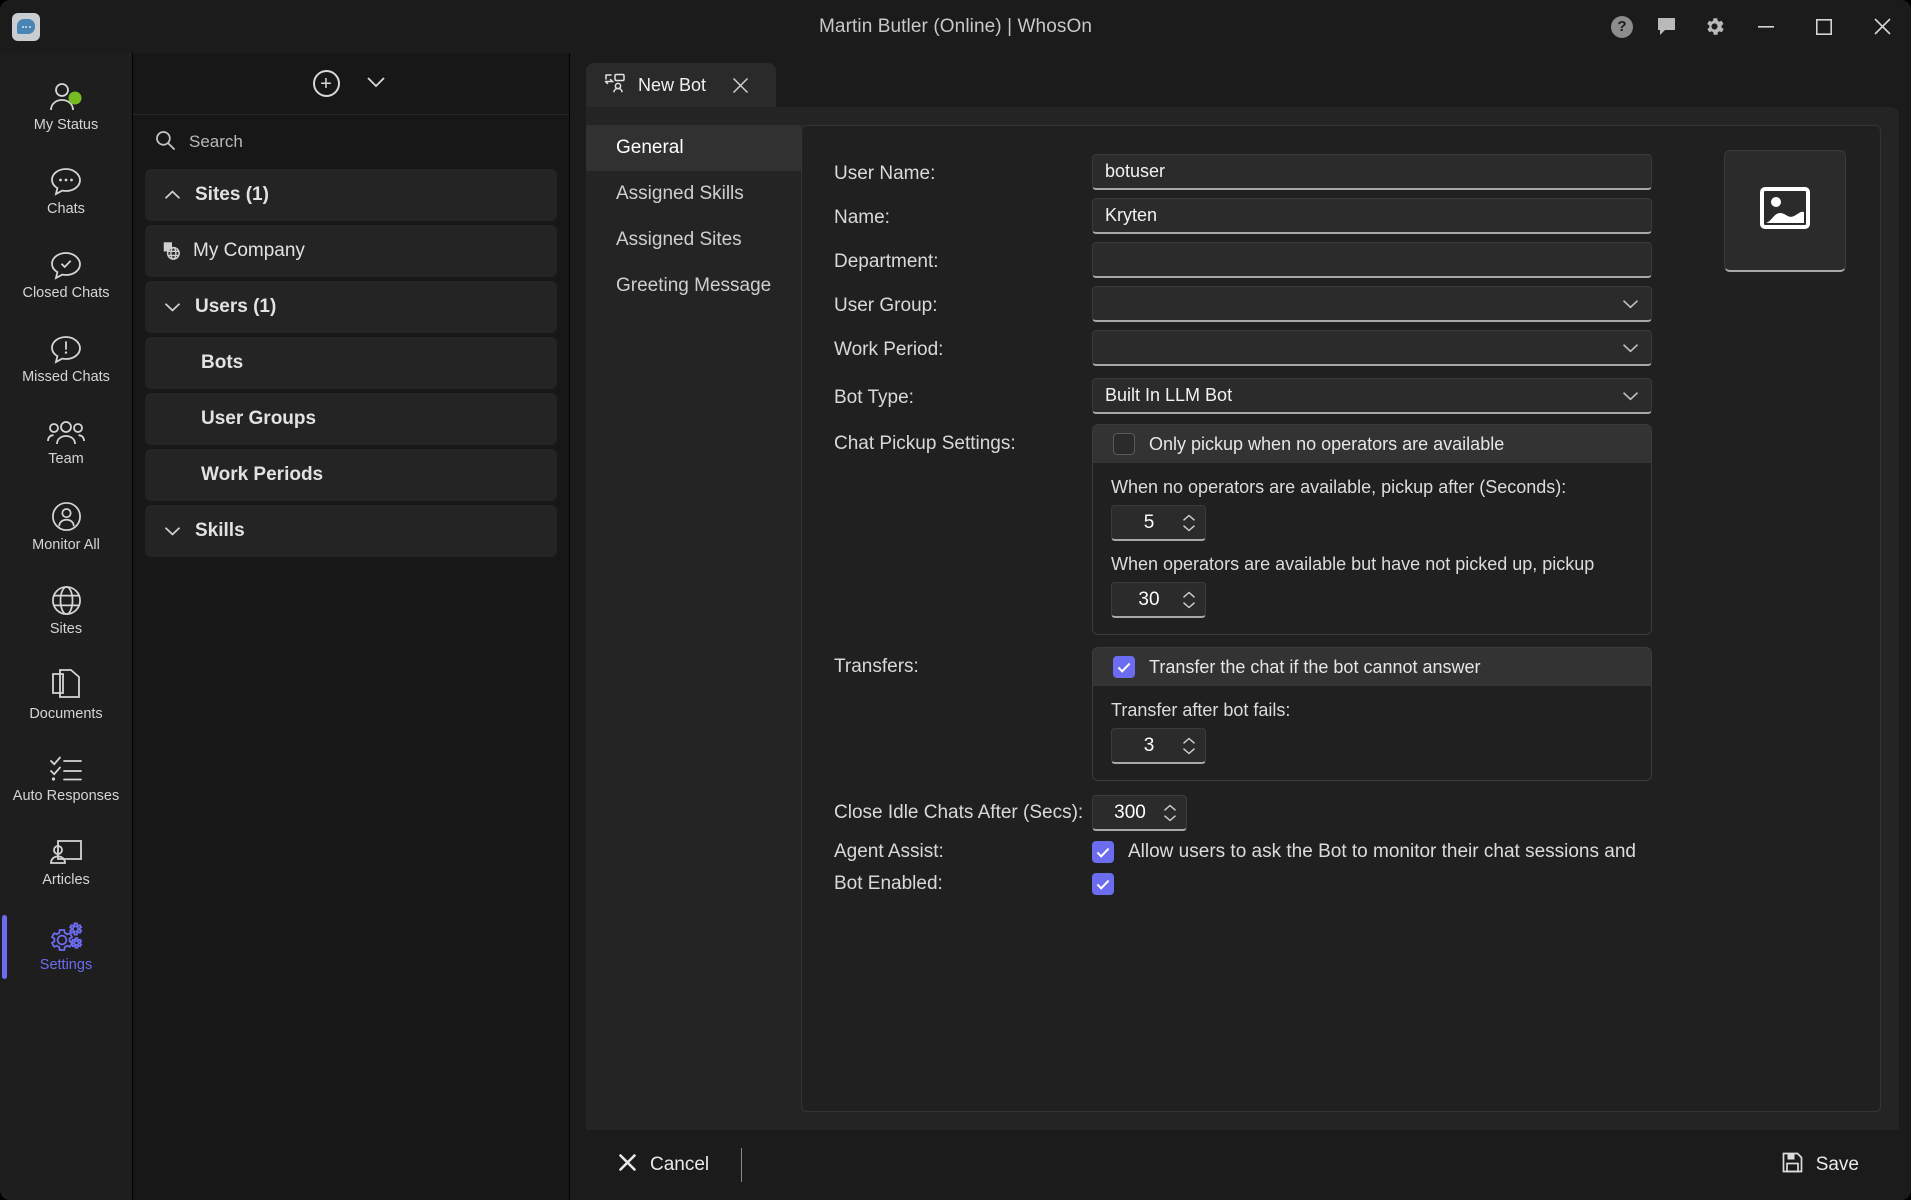 This screenshot has height=1200, width=1911. What do you see at coordinates (1785, 211) in the screenshot?
I see `bot-avatar-upload` at bounding box center [1785, 211].